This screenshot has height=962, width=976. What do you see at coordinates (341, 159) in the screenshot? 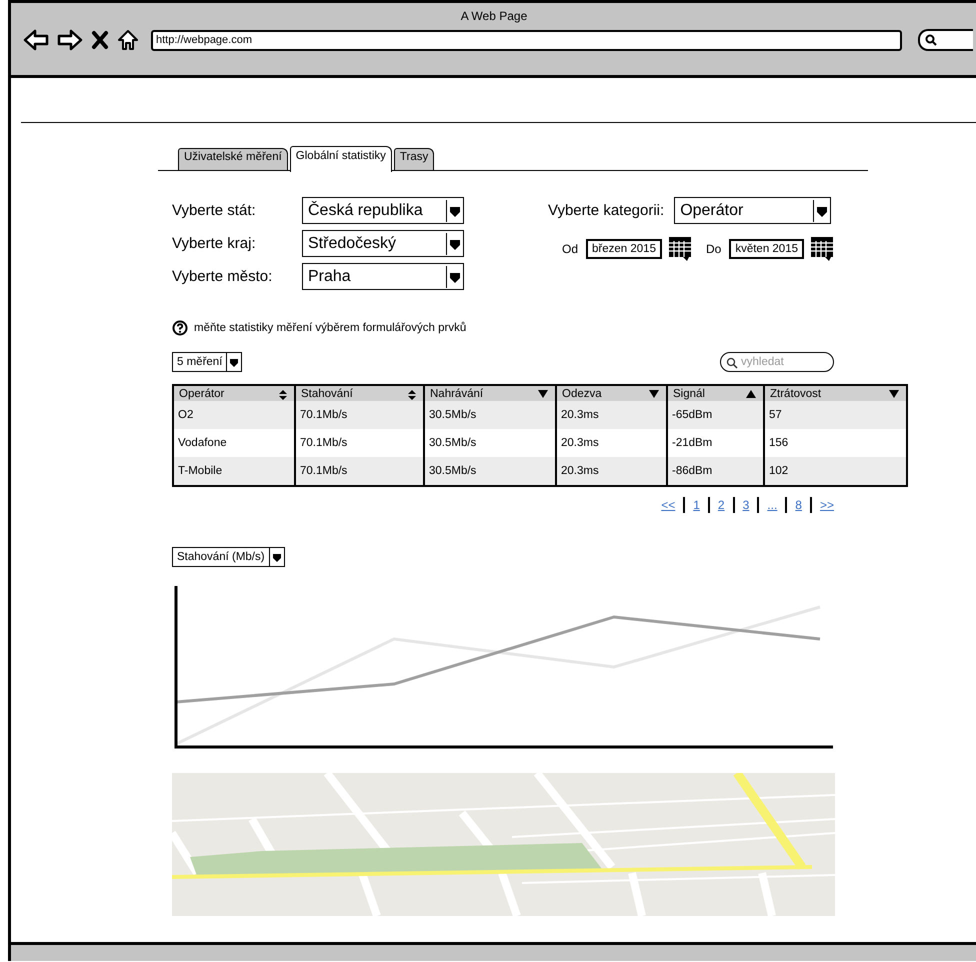
I see `tab: Globální statistiky` at bounding box center [341, 159].